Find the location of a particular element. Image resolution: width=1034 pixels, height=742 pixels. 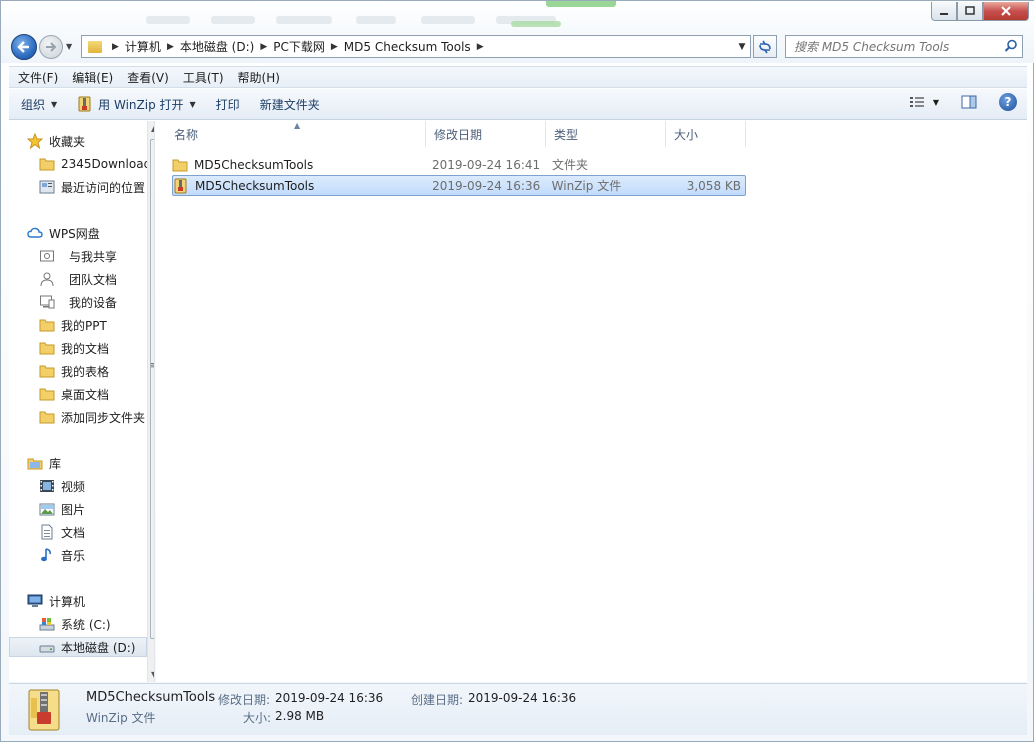

breadcrumb-computer: 计算机 is located at coordinates (143, 46).